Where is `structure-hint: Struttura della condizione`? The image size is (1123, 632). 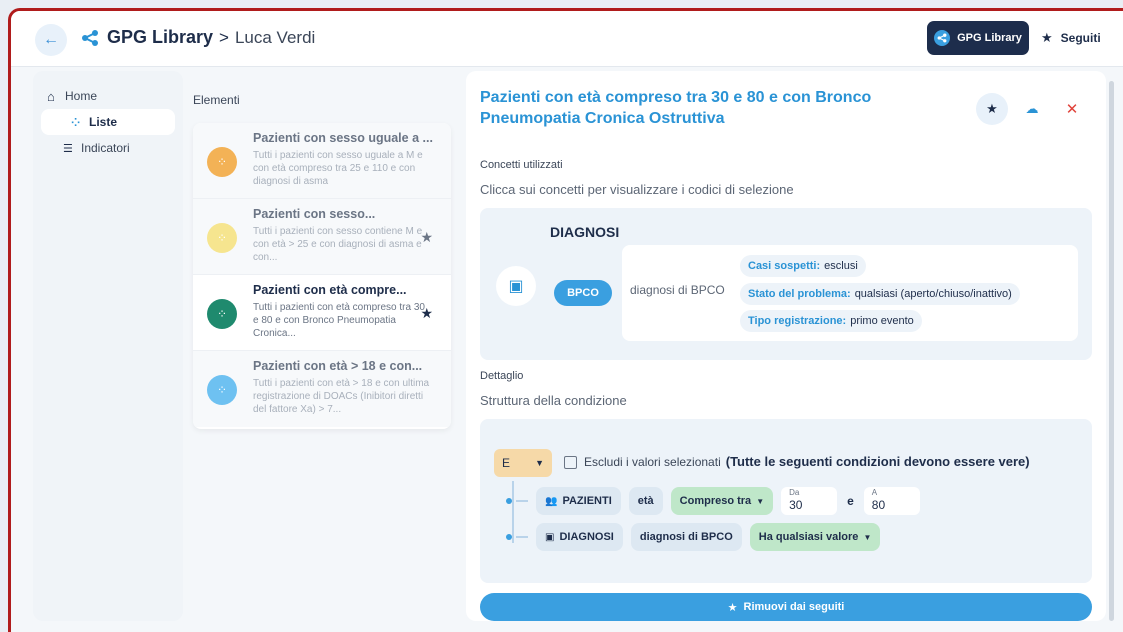 structure-hint: Struttura della condizione is located at coordinates (553, 400).